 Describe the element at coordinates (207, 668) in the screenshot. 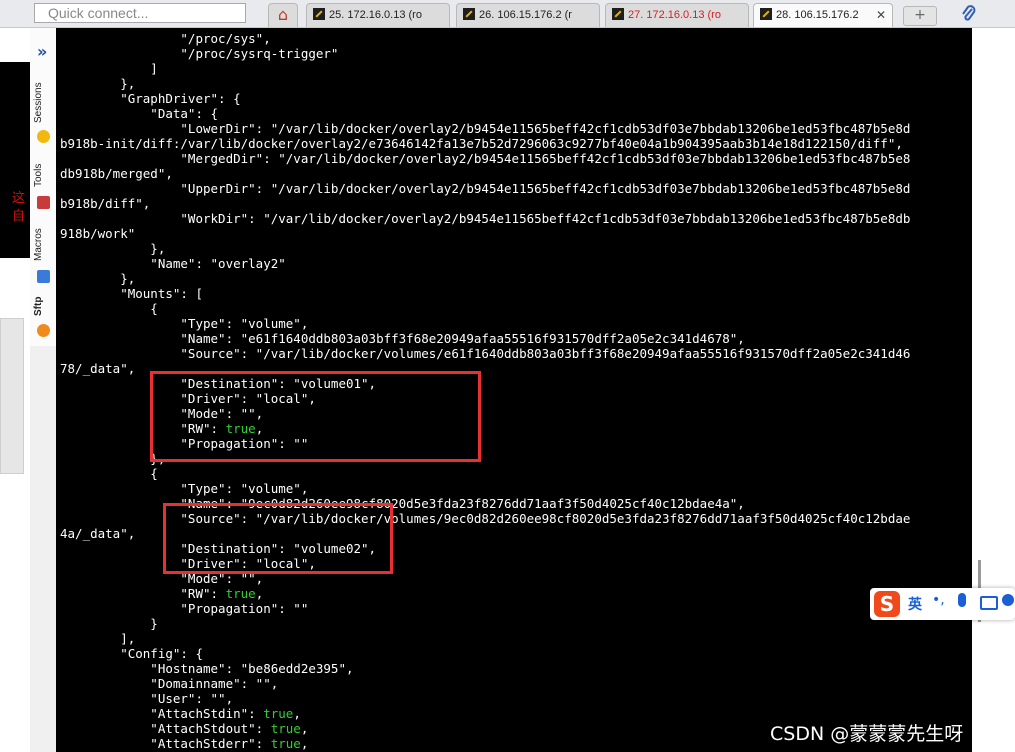

I see `terminal-line: "Hostname": "be86edd2e395",` at that location.